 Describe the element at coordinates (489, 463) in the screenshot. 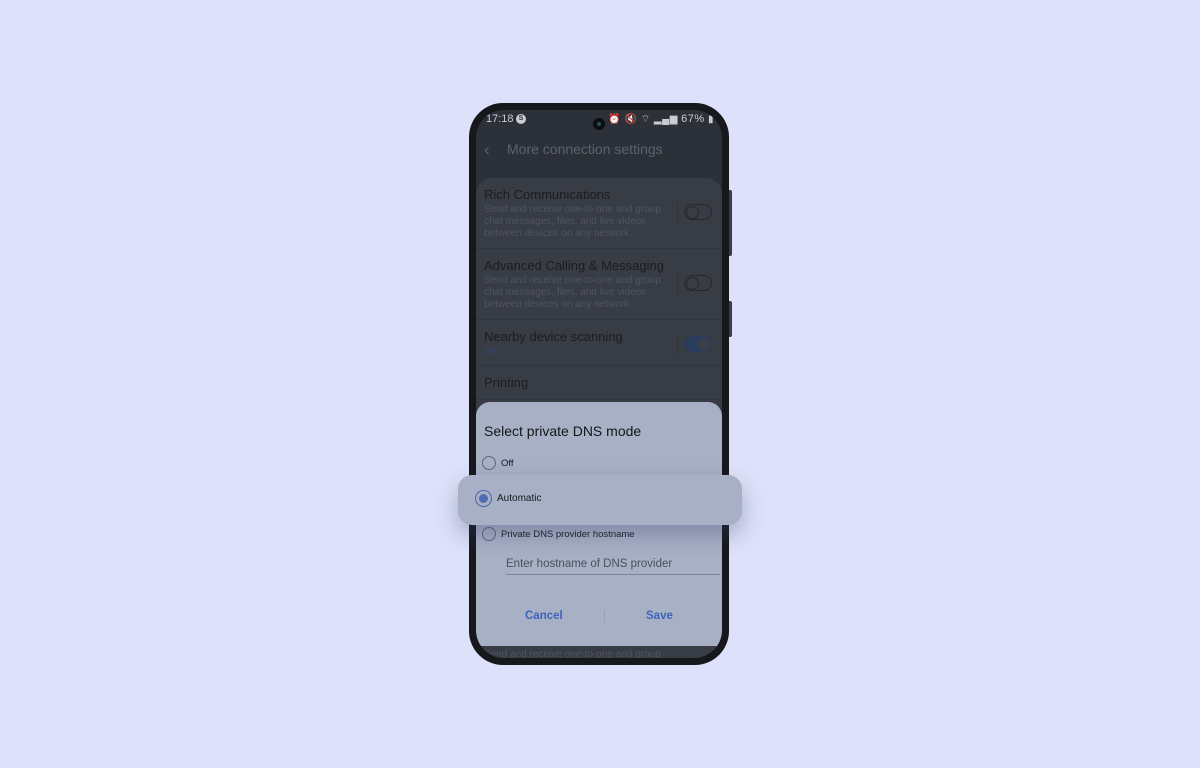

I see `radio-off` at that location.